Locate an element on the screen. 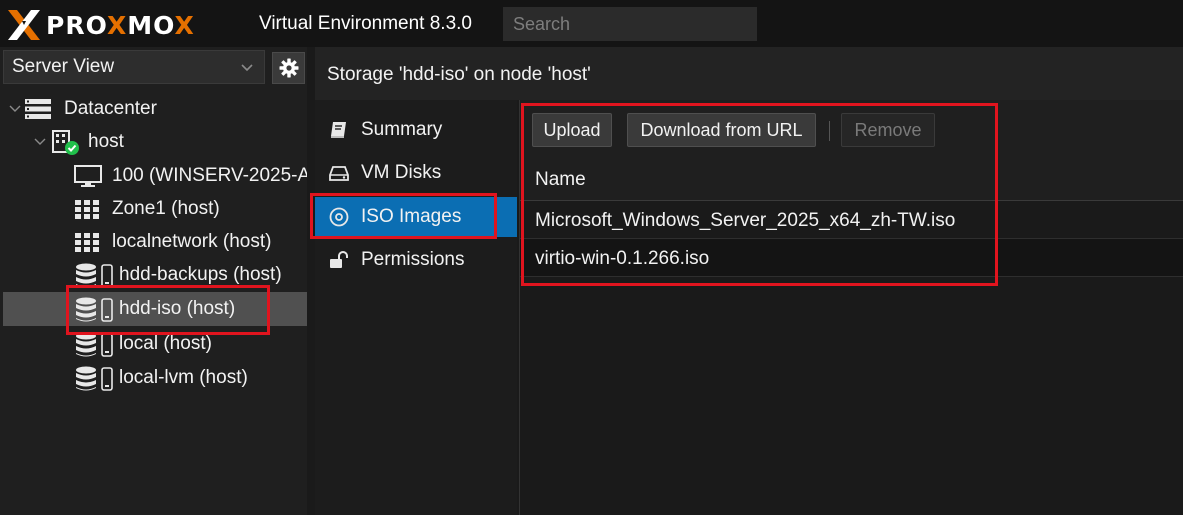 This screenshot has height=515, width=1183. nav-item-label: VM Disks is located at coordinates (401, 172).